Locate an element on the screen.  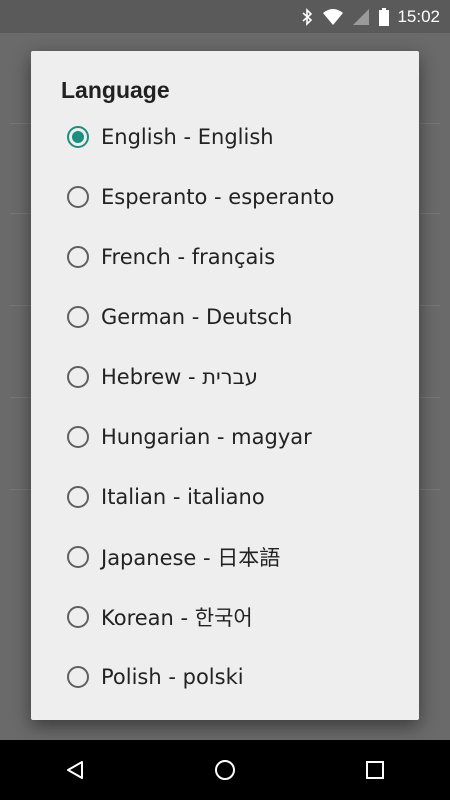
option-label: Esperanto - esperanto is located at coordinates (218, 197).